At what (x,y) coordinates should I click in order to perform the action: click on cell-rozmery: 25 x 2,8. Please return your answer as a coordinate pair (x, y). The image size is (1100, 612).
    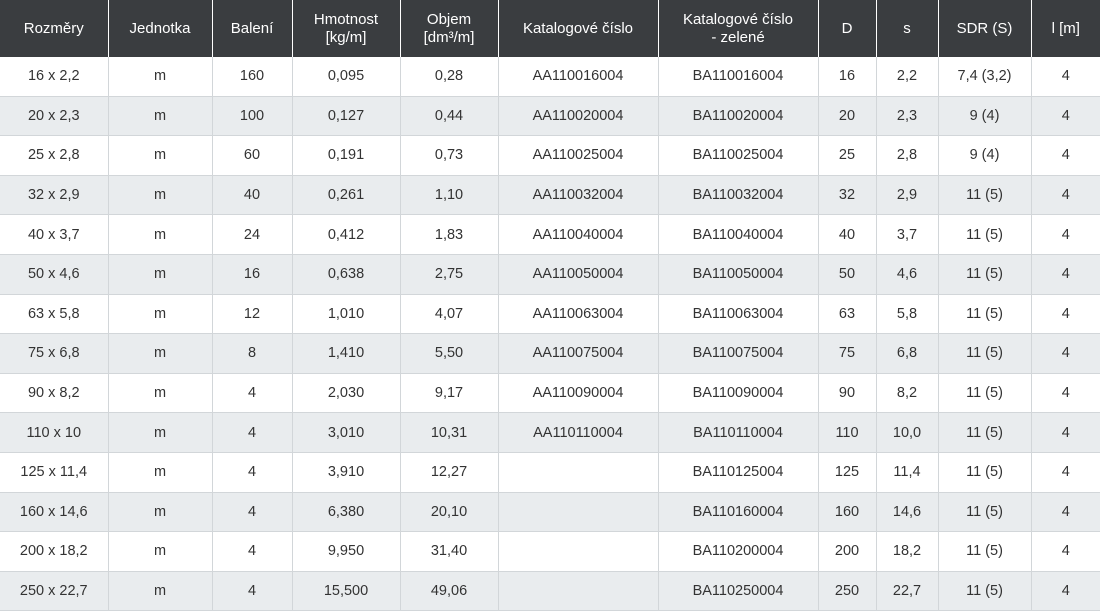
    Looking at the image, I should click on (54, 155).